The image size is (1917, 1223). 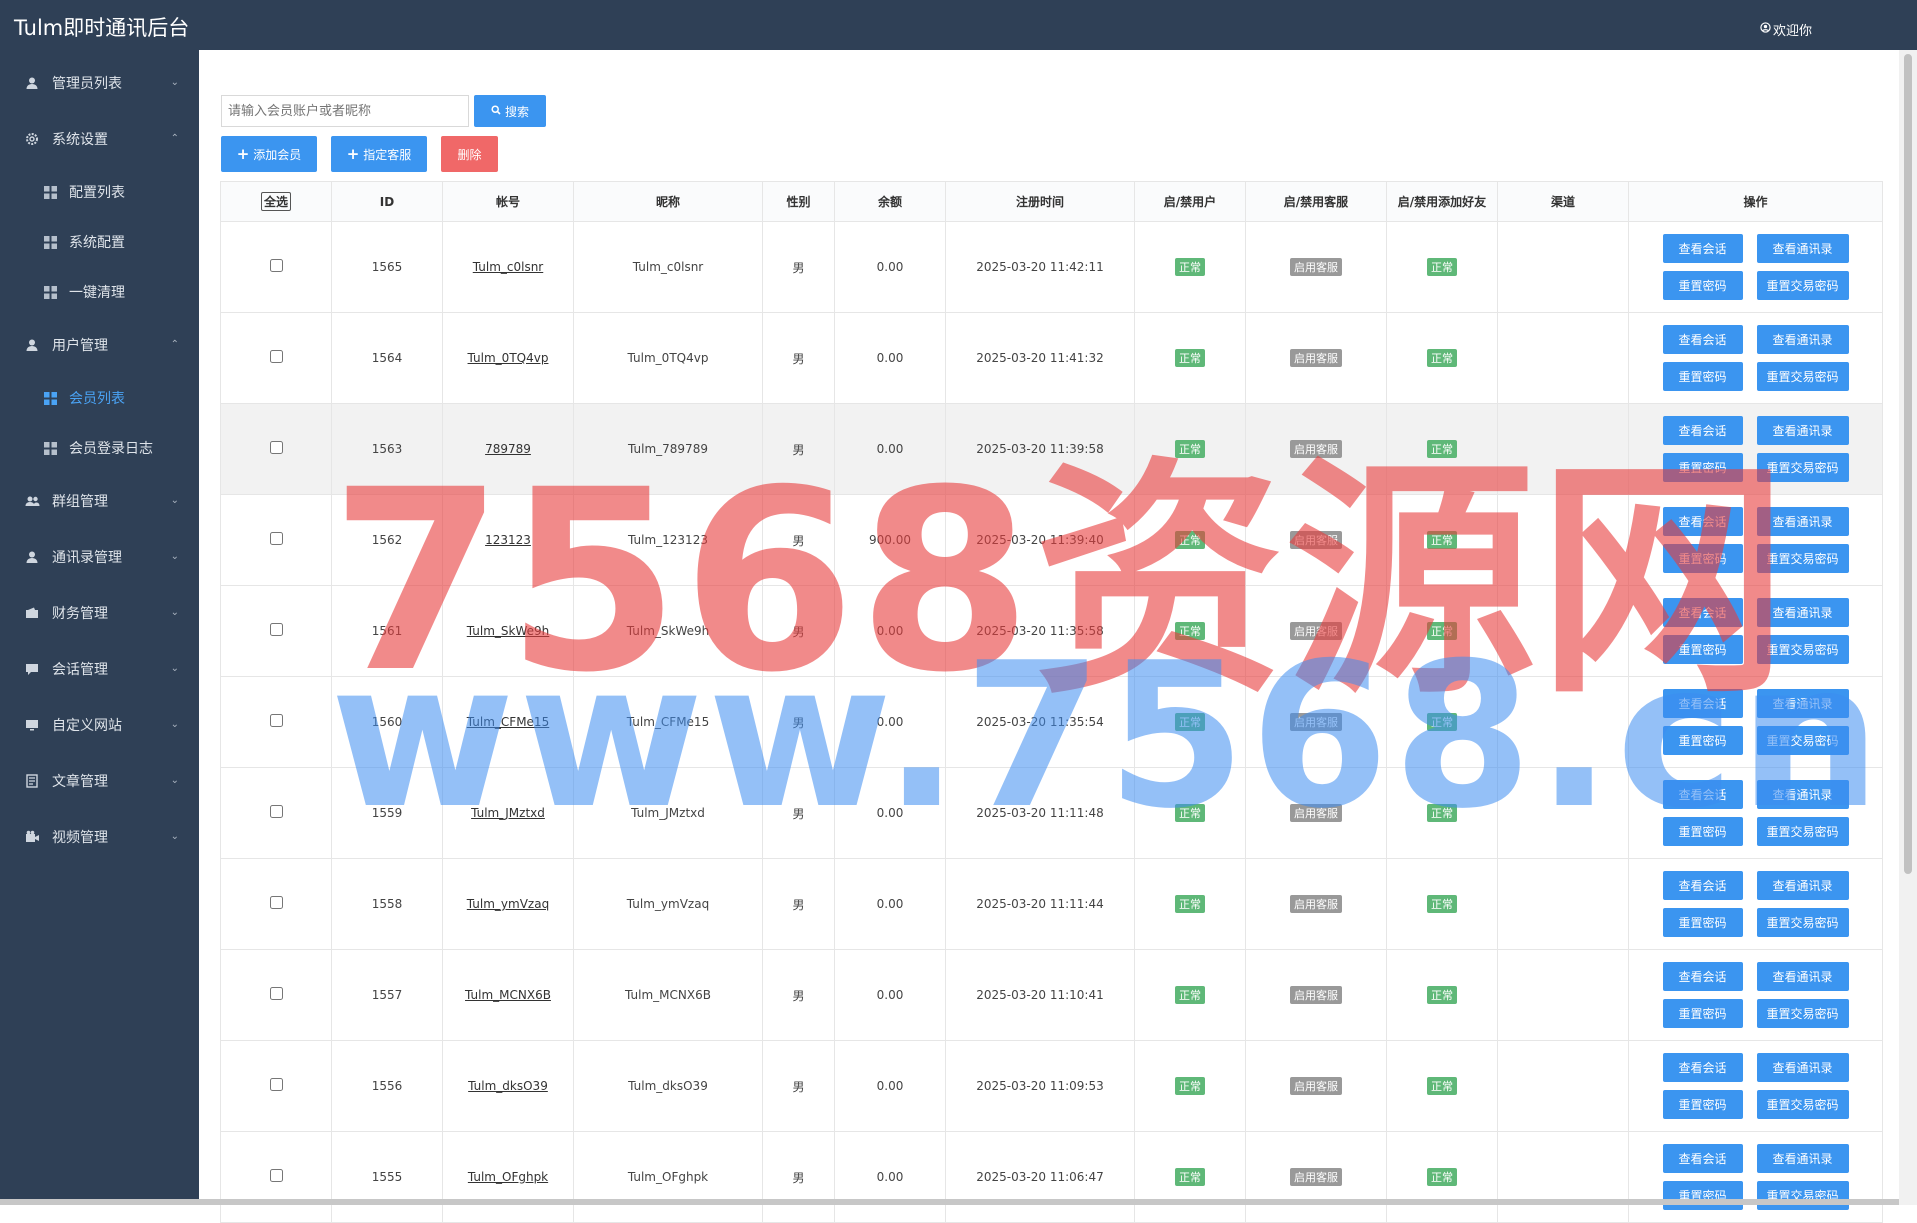 I want to click on account-link: 789789, so click(x=508, y=449).